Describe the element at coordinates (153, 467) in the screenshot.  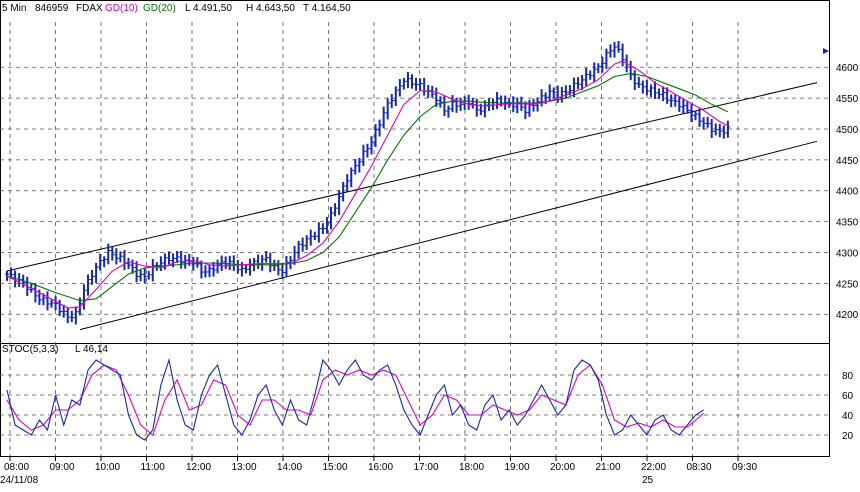
I see `x-tick-label: 11:00` at that location.